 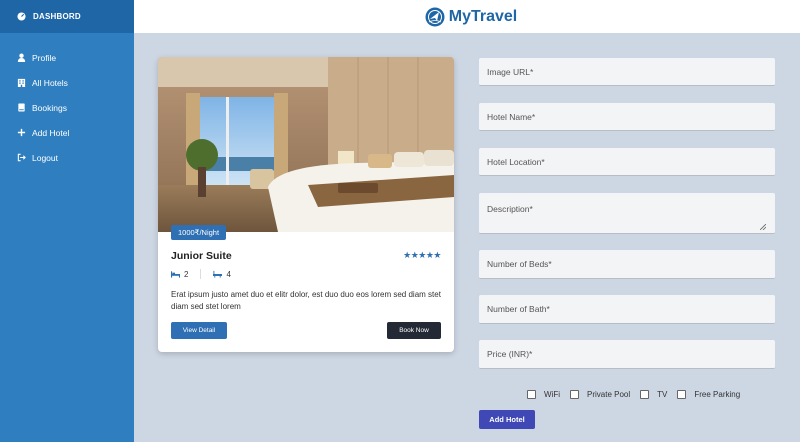 What do you see at coordinates (175, 274) in the screenshot?
I see `bed-icon` at bounding box center [175, 274].